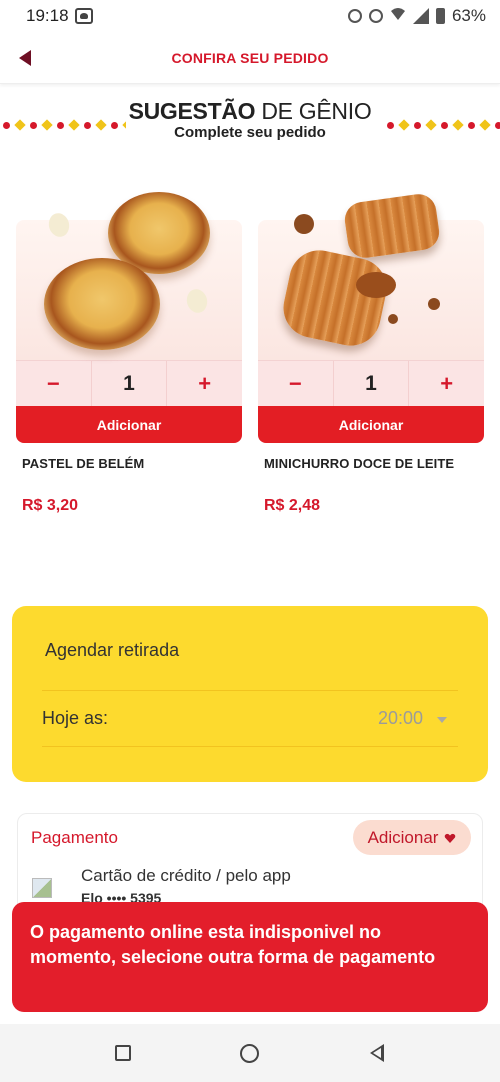 The image size is (500, 1082). What do you see at coordinates (442, 720) in the screenshot?
I see `dropdown-caret-icon` at bounding box center [442, 720].